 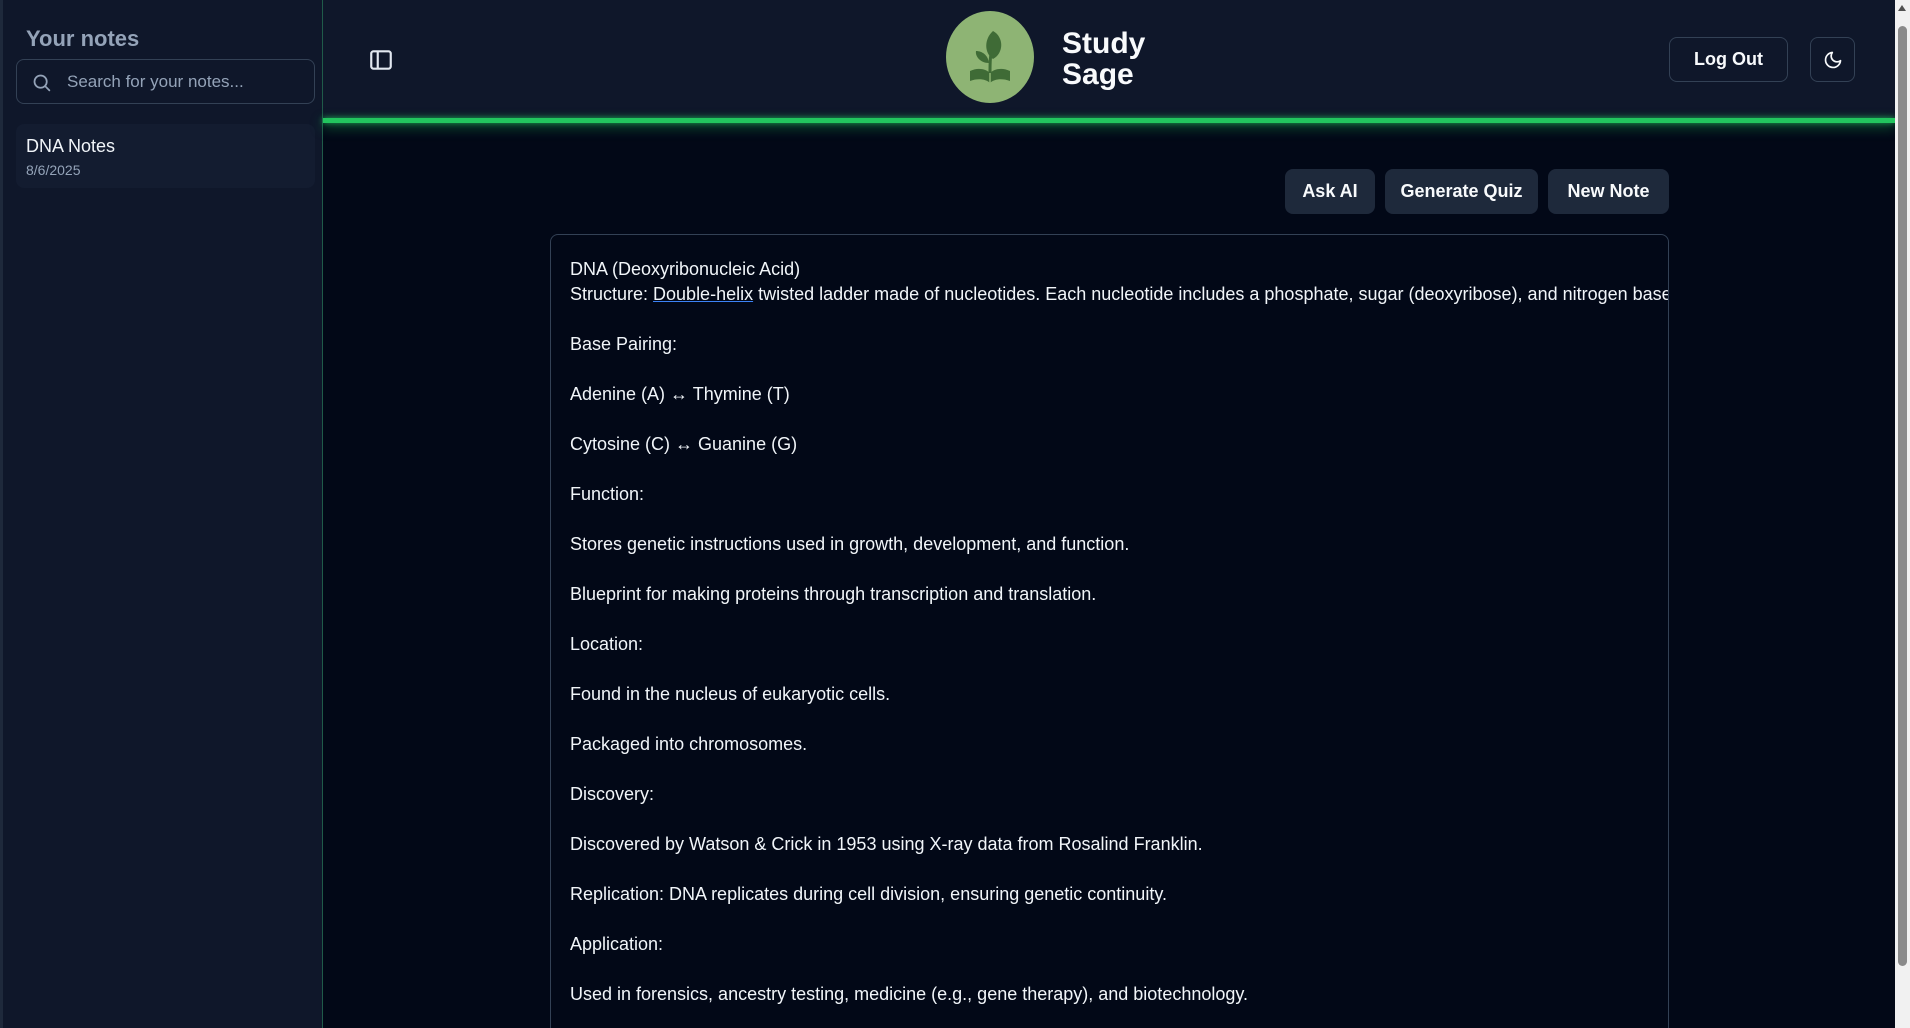 What do you see at coordinates (42, 83) in the screenshot?
I see `search-icon` at bounding box center [42, 83].